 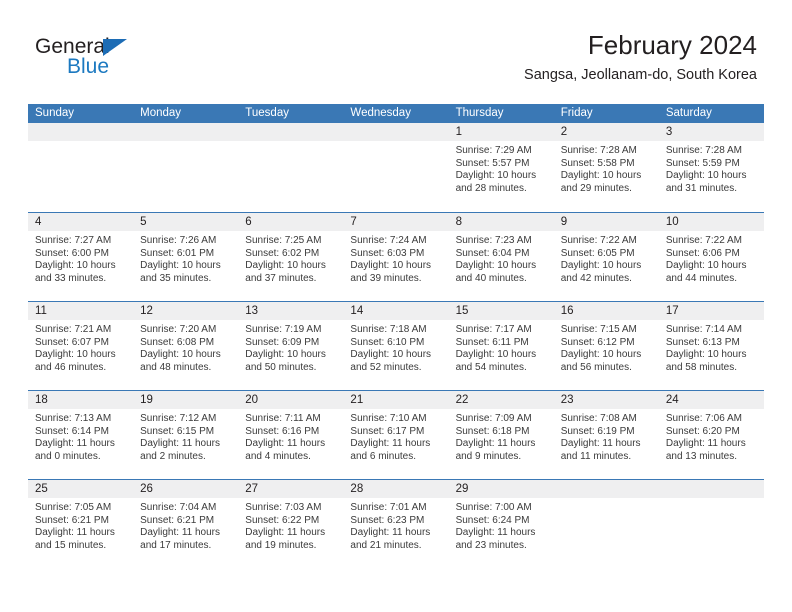 What do you see at coordinates (282, 520) in the screenshot?
I see `sunset-text: Sunset: 6:22 PM` at bounding box center [282, 520].